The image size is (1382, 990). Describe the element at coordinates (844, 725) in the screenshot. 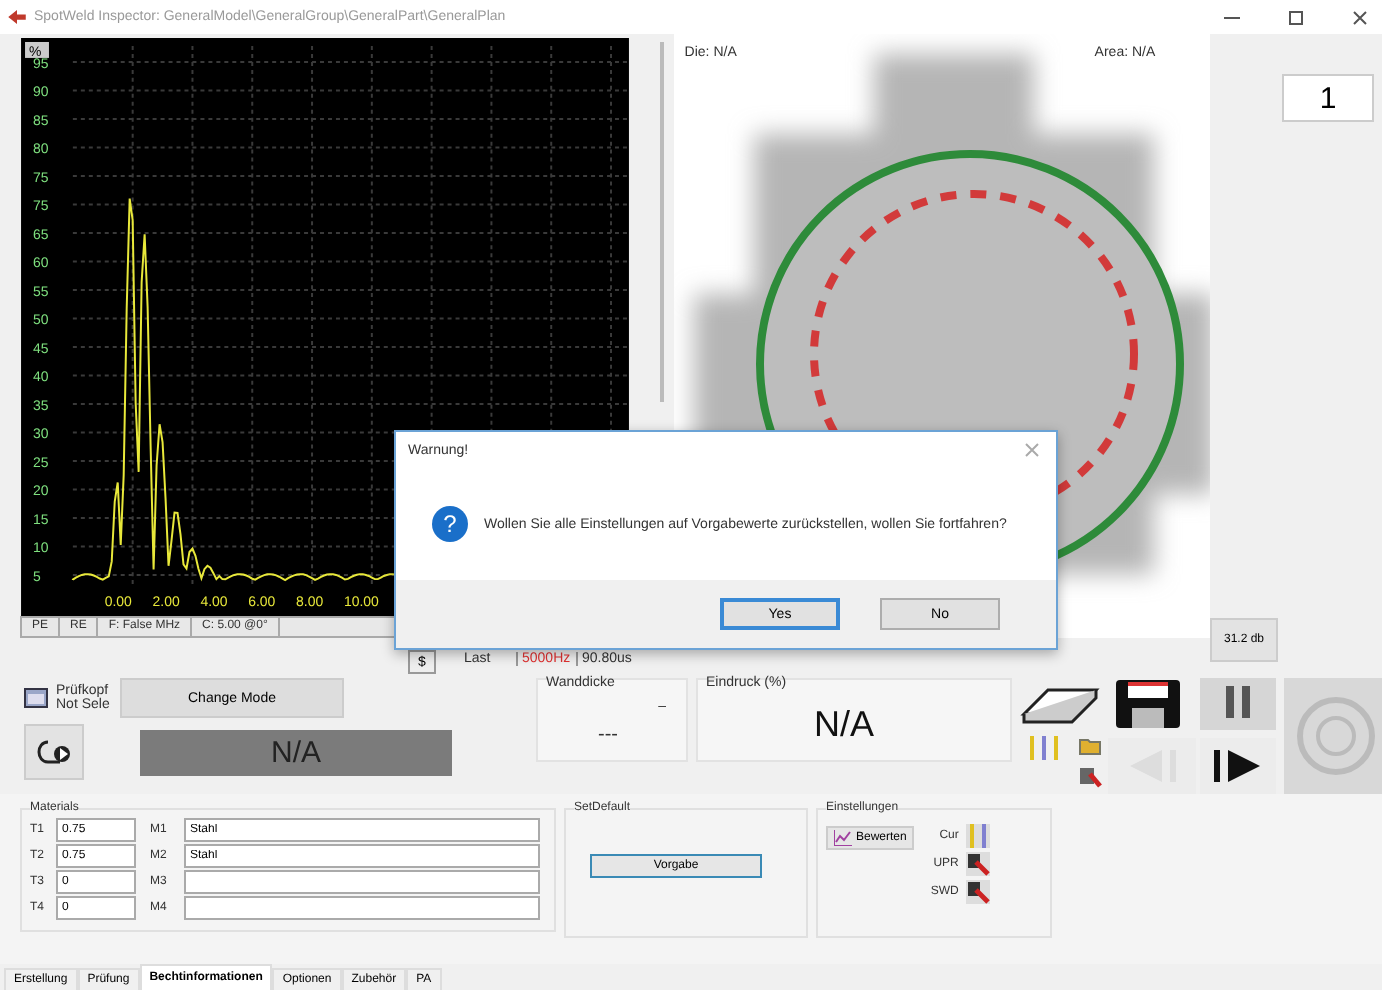

I see `indent-value: N/A` at that location.